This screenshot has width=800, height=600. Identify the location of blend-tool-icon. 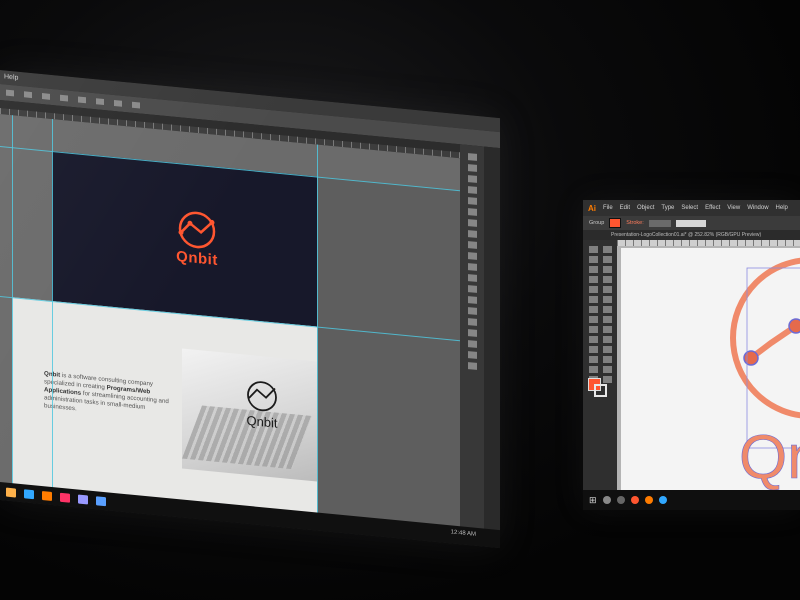
(607, 349).